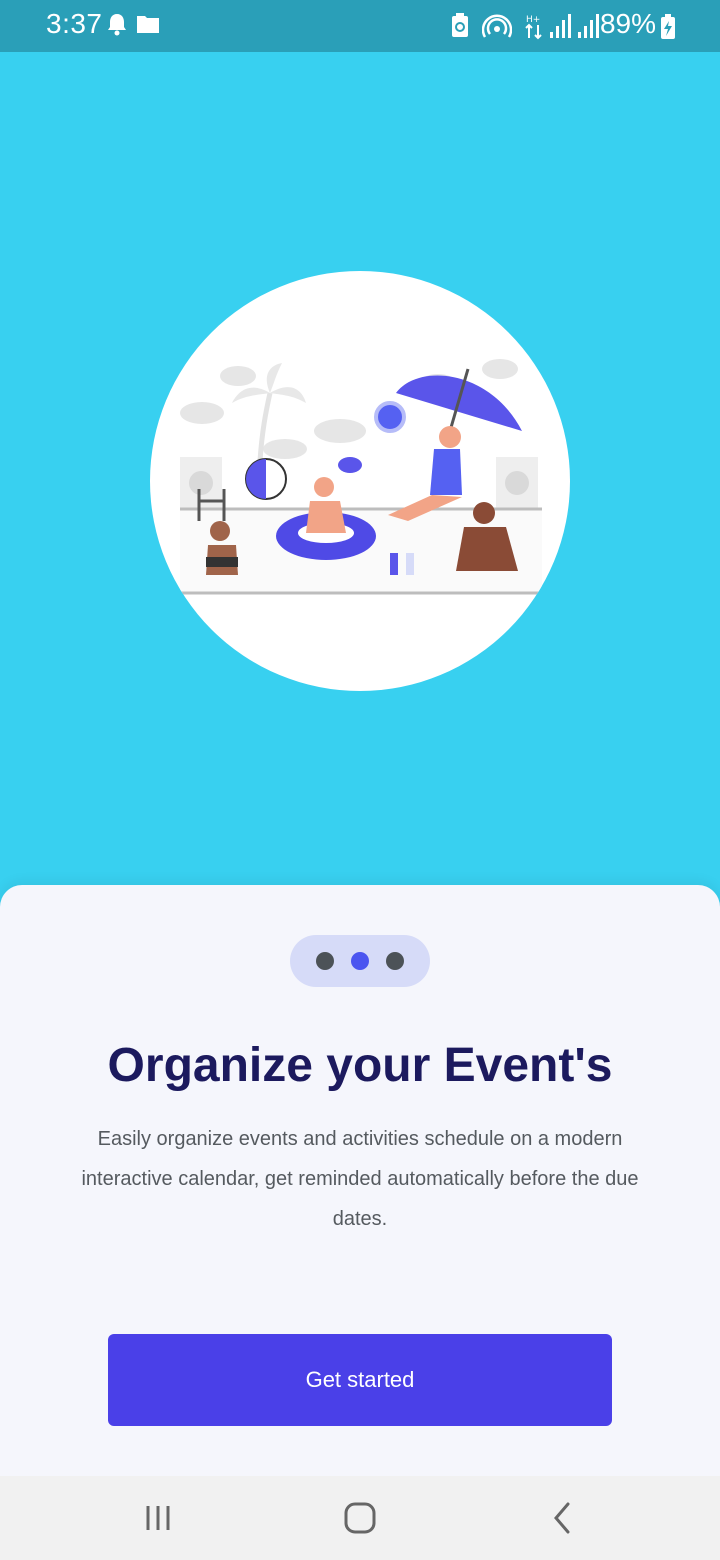  Describe the element at coordinates (560, 26) in the screenshot. I see `signal-icon` at that location.